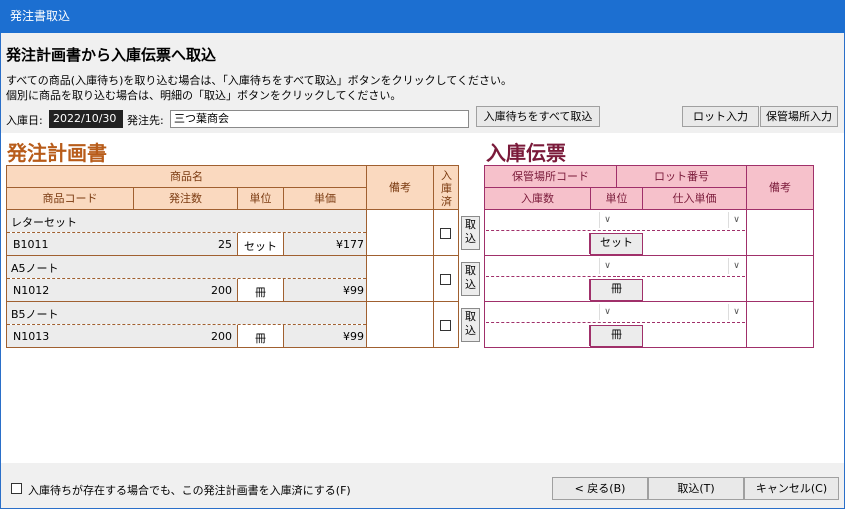 This screenshot has height=509, width=845. Describe the element at coordinates (780, 187) in the screenshot. I see `slip-header-remarks: 備考` at that location.